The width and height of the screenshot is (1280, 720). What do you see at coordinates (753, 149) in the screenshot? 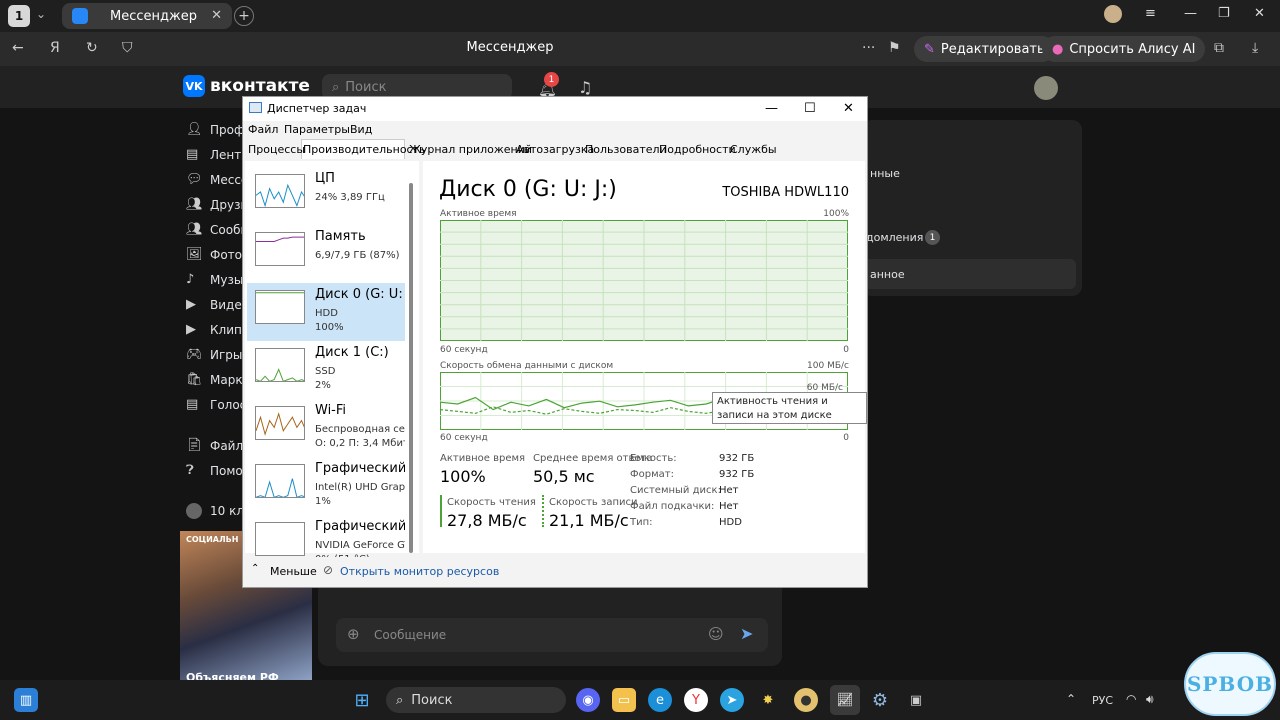
I see `tab-services: Службы` at bounding box center [753, 149].